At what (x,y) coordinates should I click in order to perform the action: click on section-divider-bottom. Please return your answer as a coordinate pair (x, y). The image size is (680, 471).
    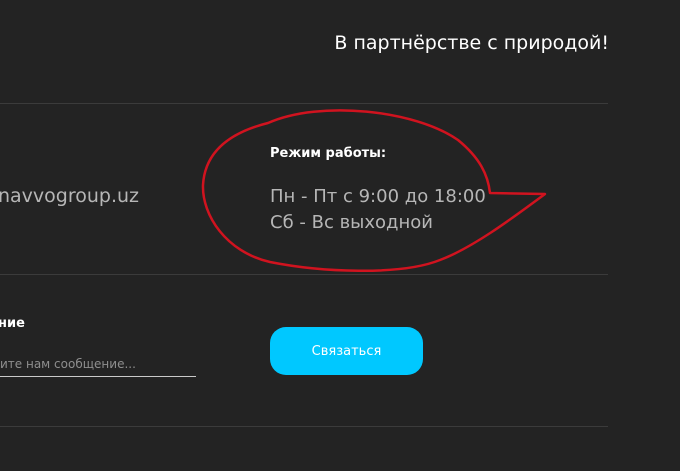
    Looking at the image, I should click on (304, 426).